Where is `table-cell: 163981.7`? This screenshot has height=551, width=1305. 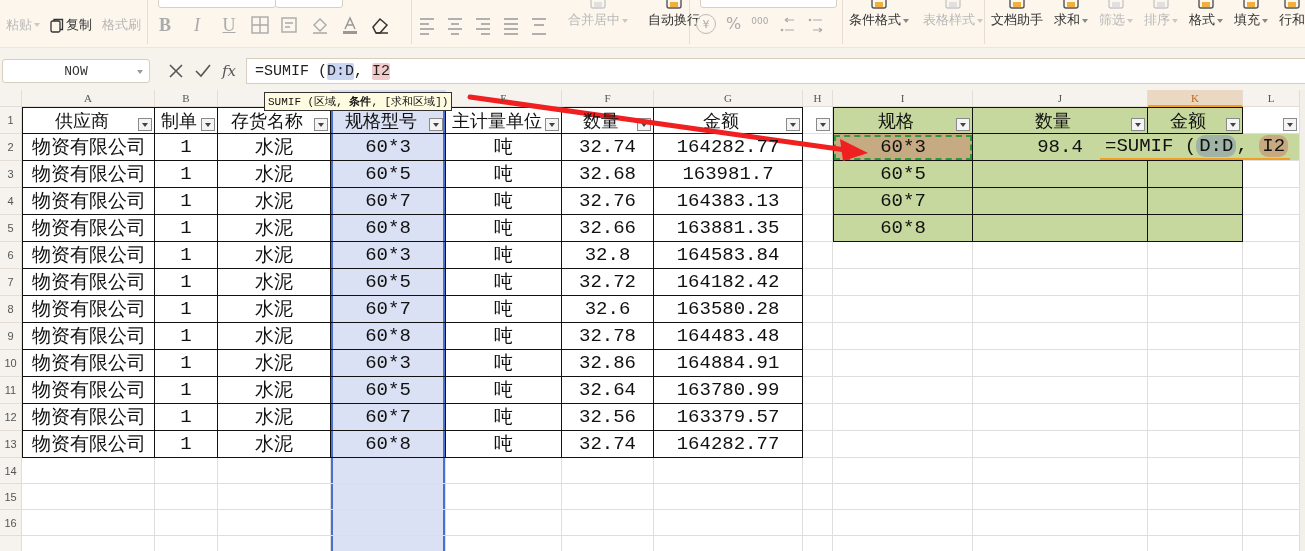
table-cell: 163981.7 is located at coordinates (728, 174).